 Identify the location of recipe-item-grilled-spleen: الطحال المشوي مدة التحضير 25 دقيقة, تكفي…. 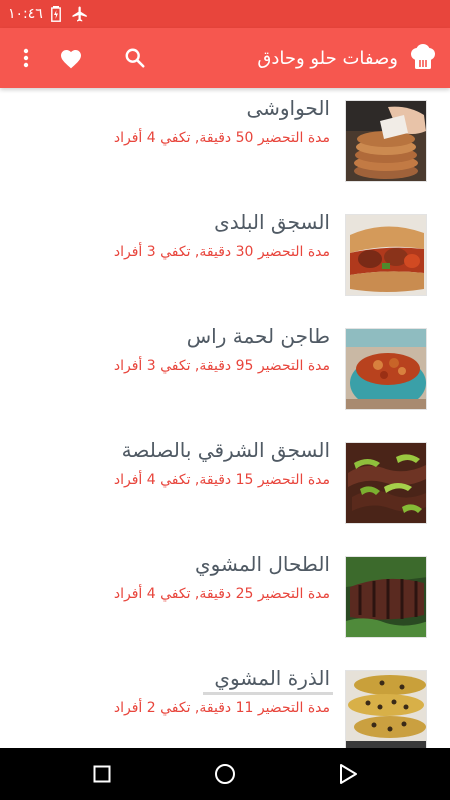
(225, 601).